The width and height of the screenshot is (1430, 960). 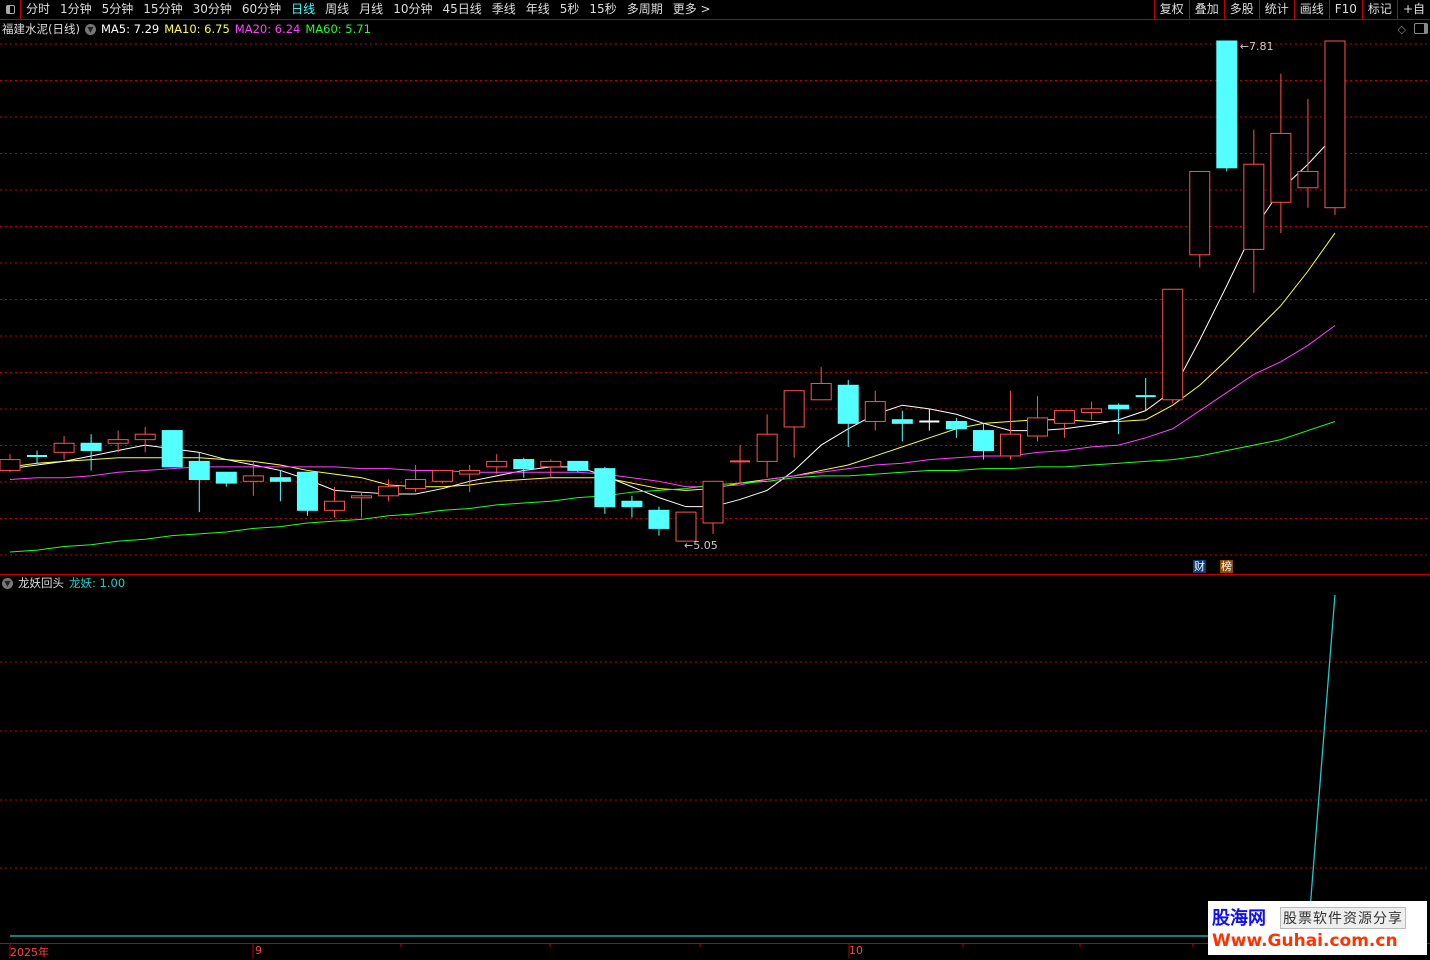 I want to click on toolbar-button-7: +自, so click(x=1413, y=9).